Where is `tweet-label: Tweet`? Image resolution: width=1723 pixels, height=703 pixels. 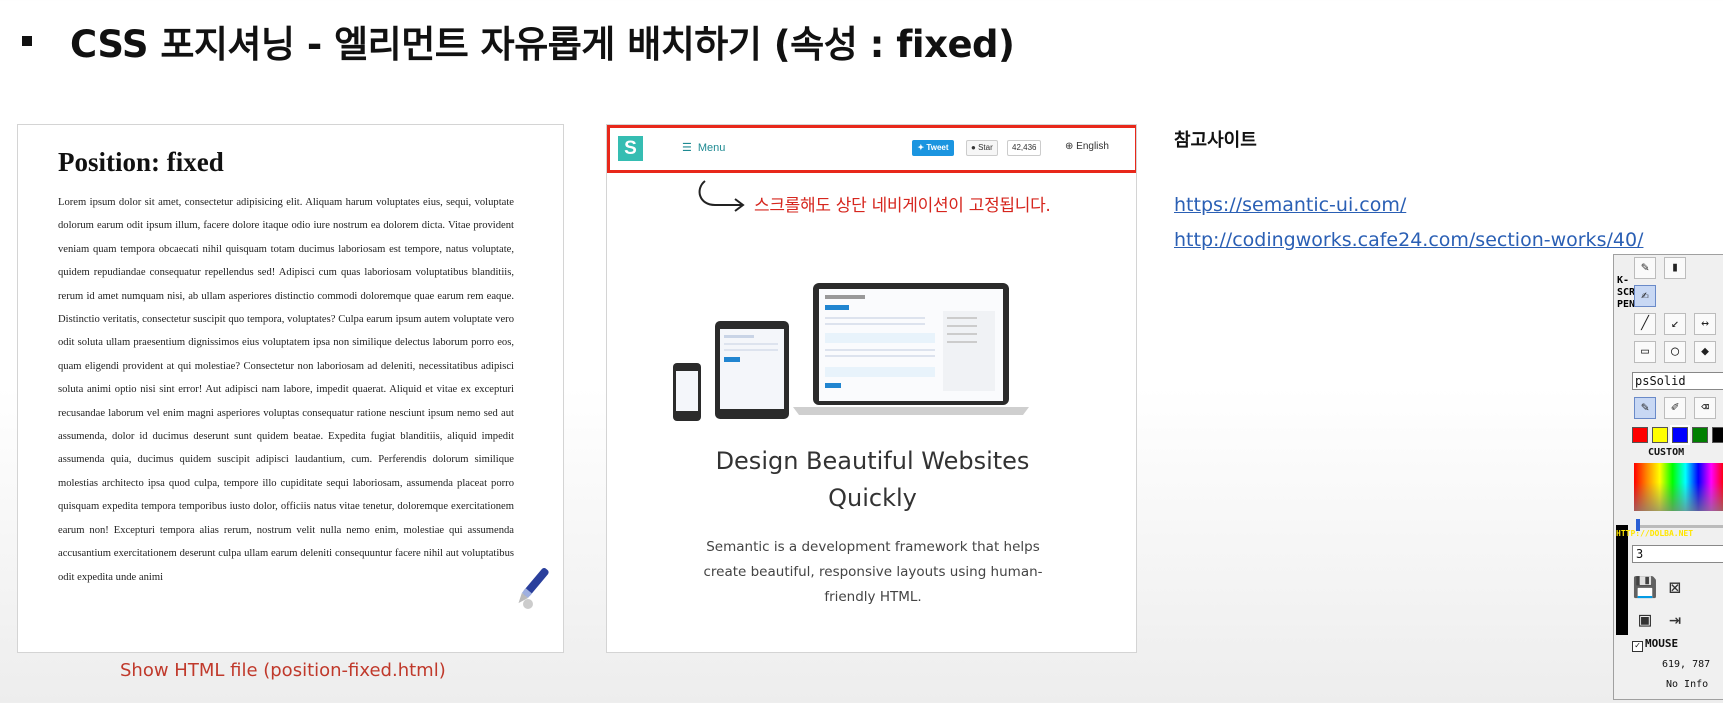
tweet-label: Tweet is located at coordinates (937, 147).